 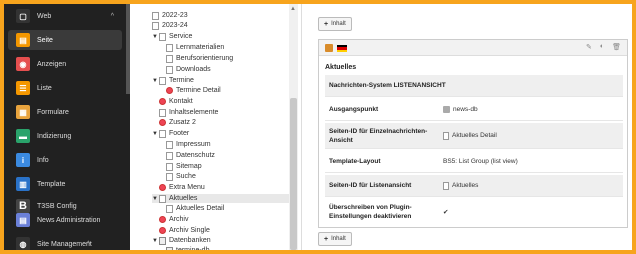 What do you see at coordinates (52, 64) in the screenshot?
I see `nav-item-label: Anzeigen` at bounding box center [52, 64].